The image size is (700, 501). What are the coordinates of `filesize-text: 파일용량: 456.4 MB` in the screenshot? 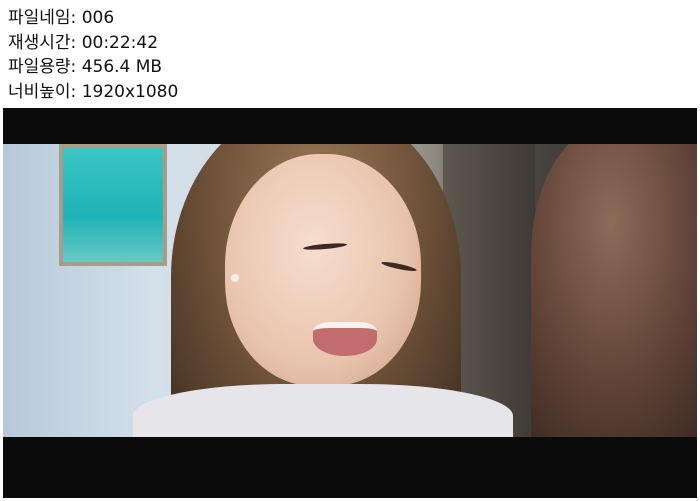 It's located at (85, 67).